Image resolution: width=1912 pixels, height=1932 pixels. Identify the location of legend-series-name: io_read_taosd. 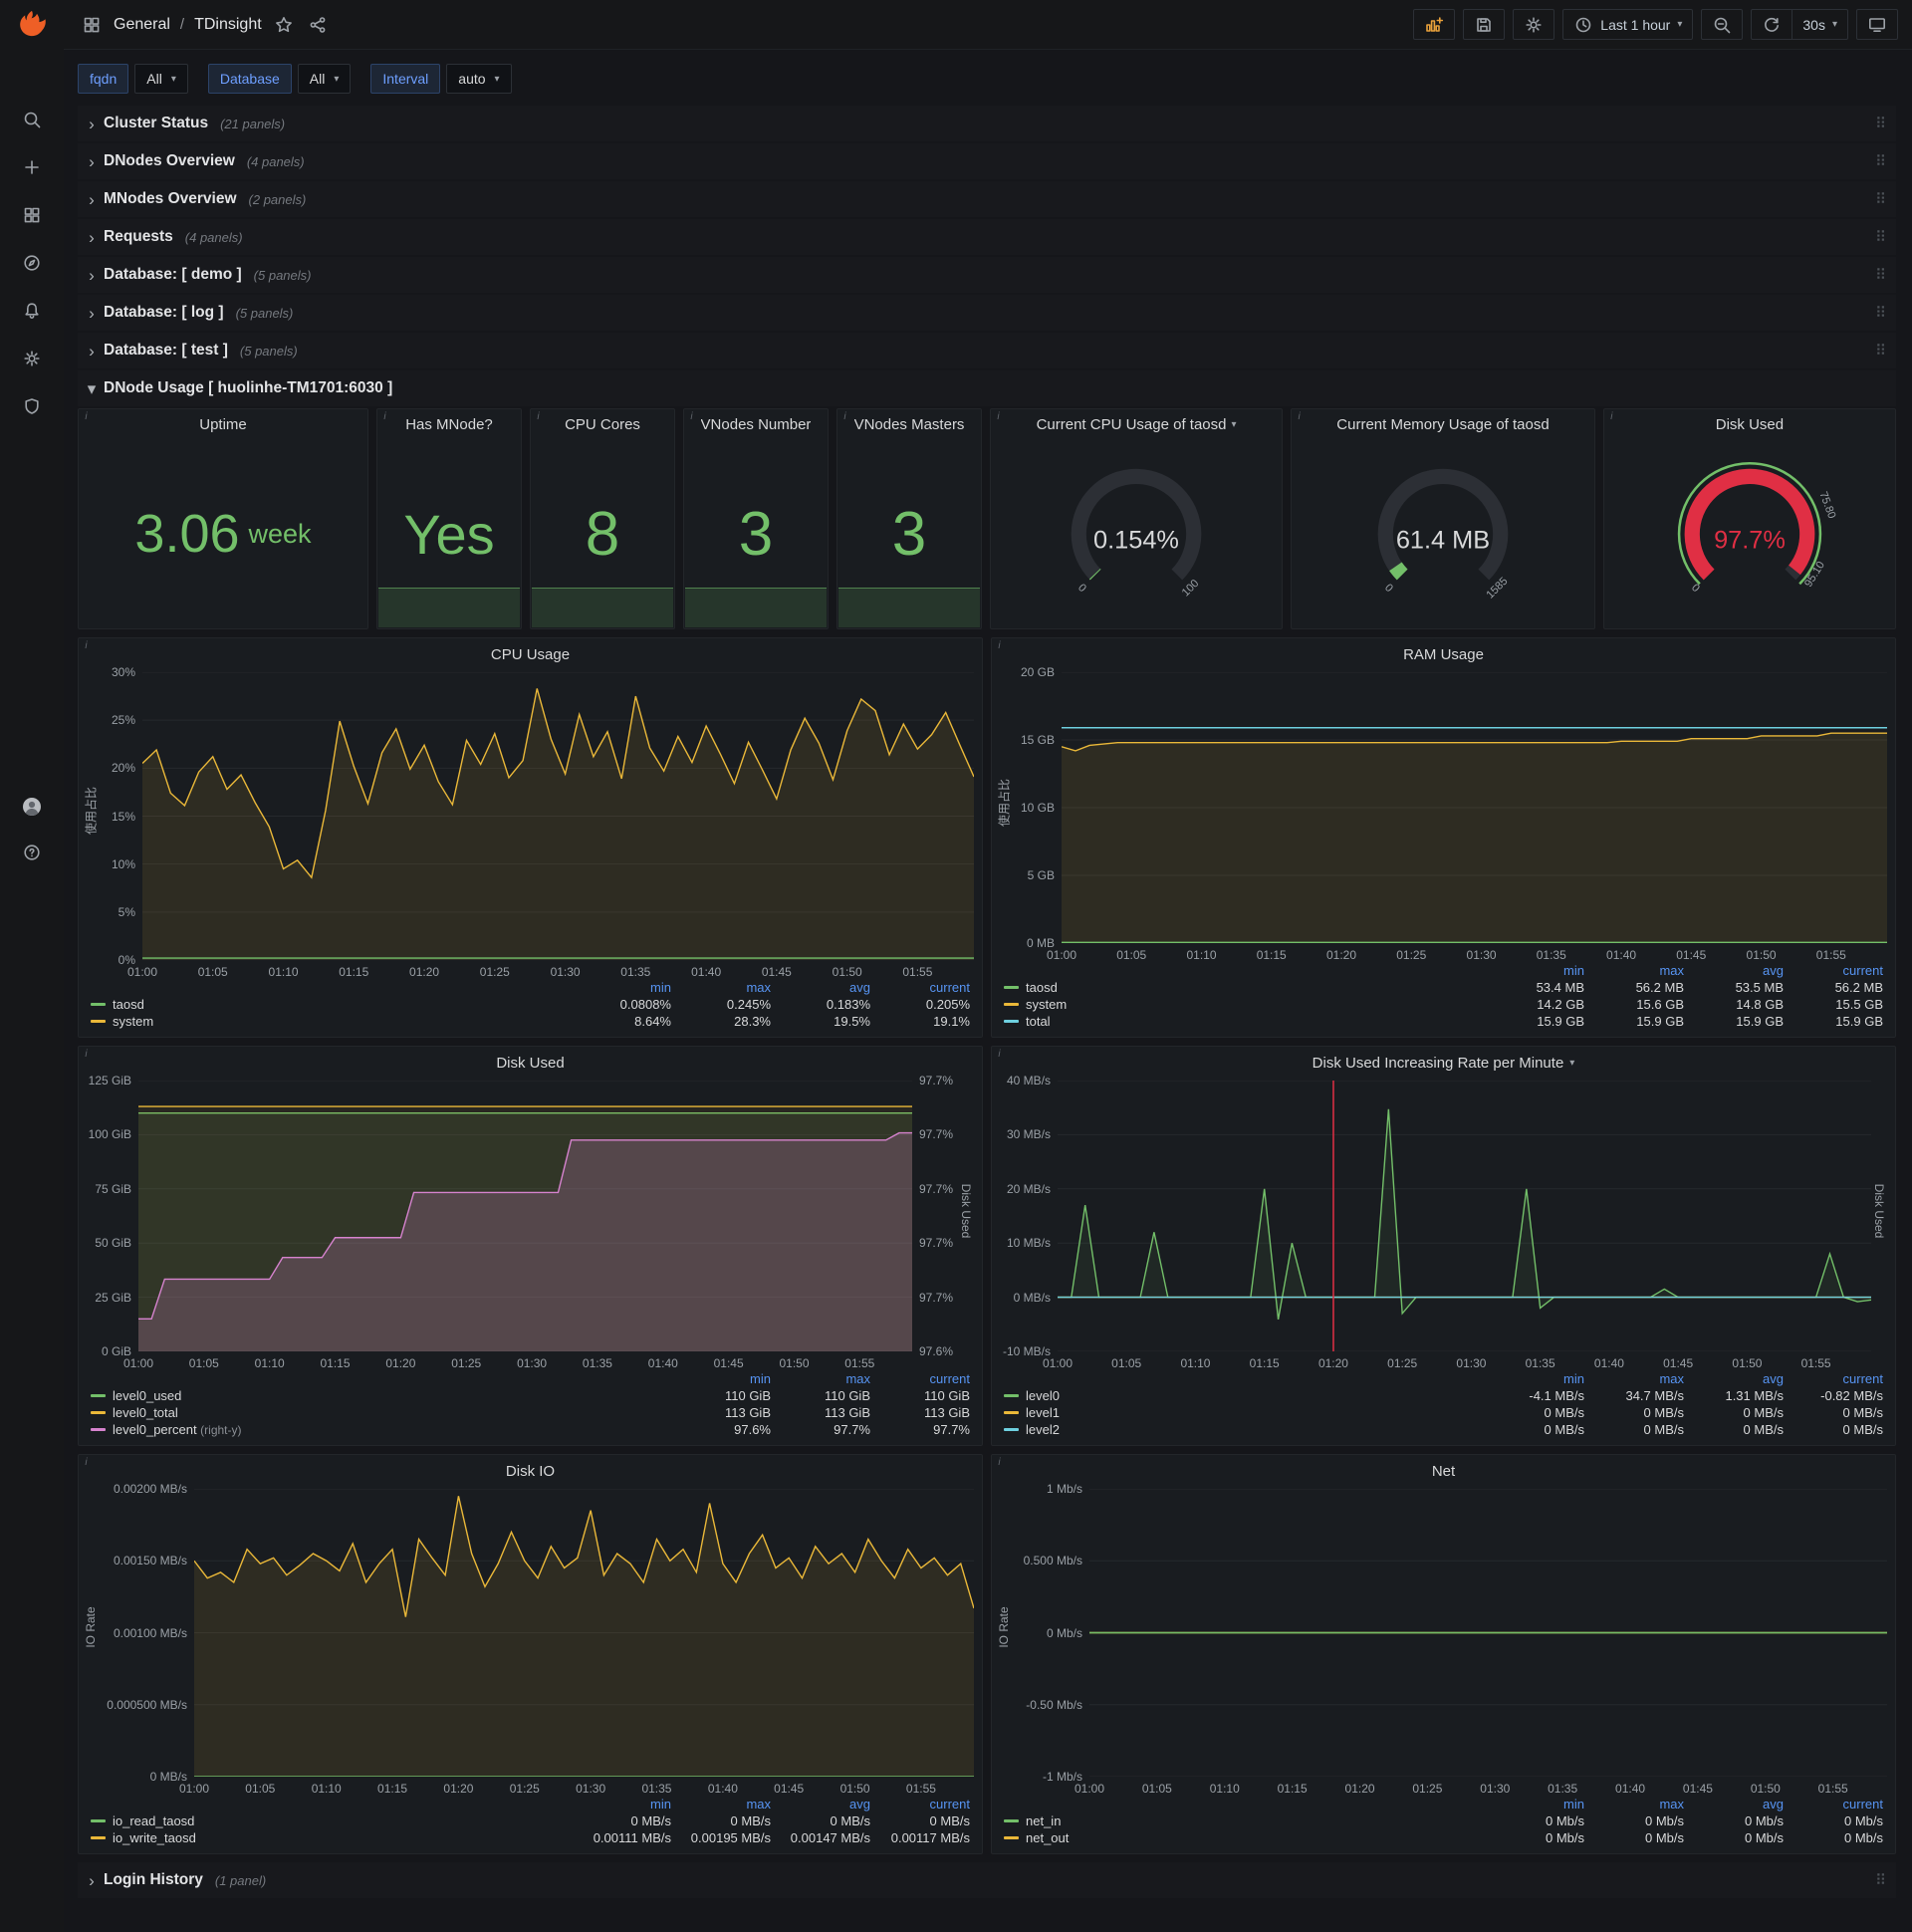
(331, 1821).